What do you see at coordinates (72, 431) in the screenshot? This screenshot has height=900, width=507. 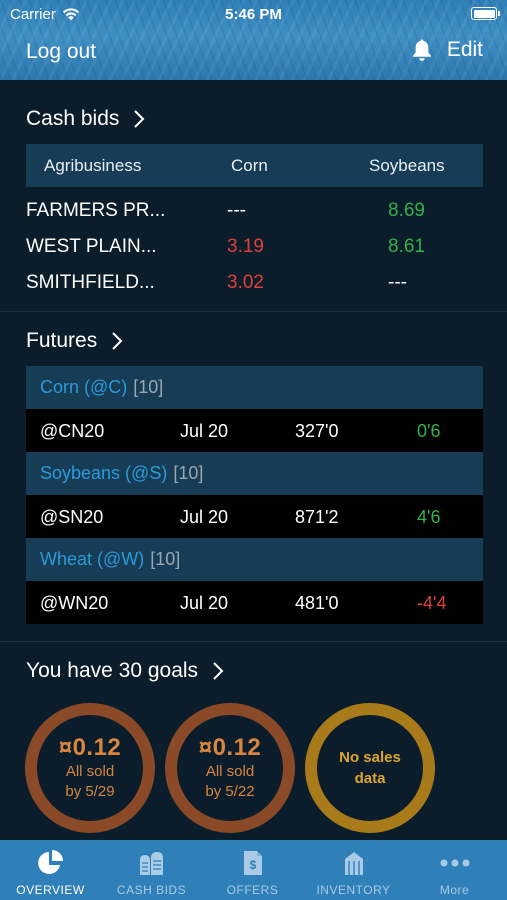 I see `futures-symbol: @CN20` at bounding box center [72, 431].